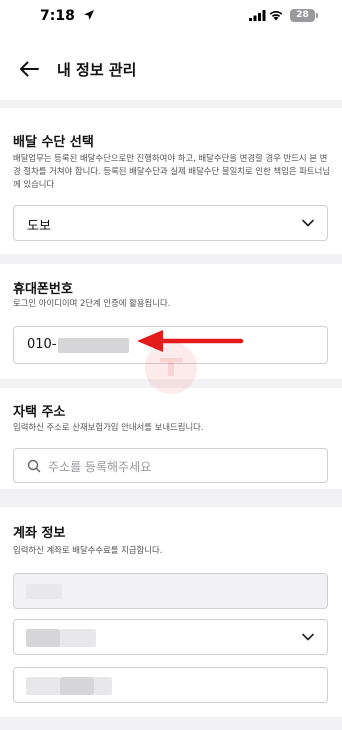 This screenshot has width=342, height=730. I want to click on page-title: 내 정보 관리, so click(97, 70).